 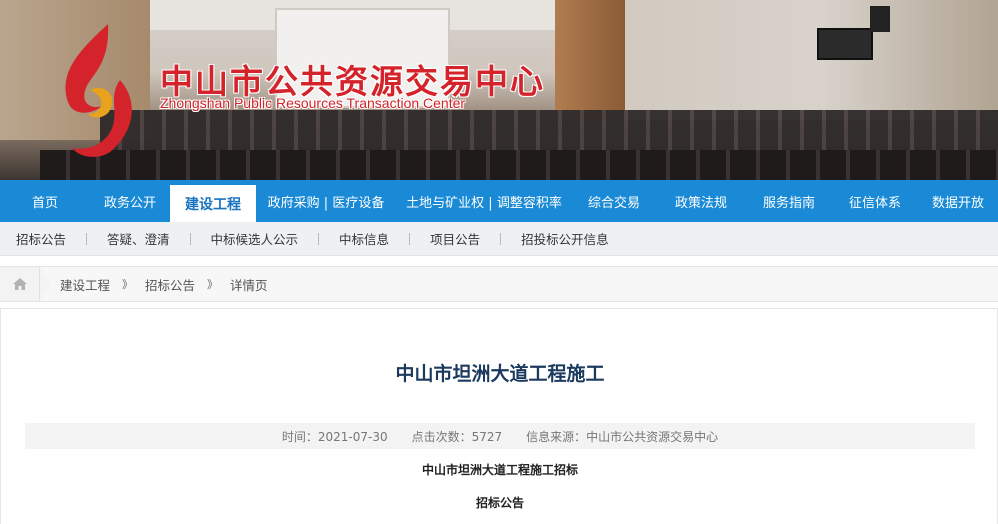 What do you see at coordinates (130, 201) in the screenshot?
I see `nav-item-gov-affairs: 政务公开` at bounding box center [130, 201].